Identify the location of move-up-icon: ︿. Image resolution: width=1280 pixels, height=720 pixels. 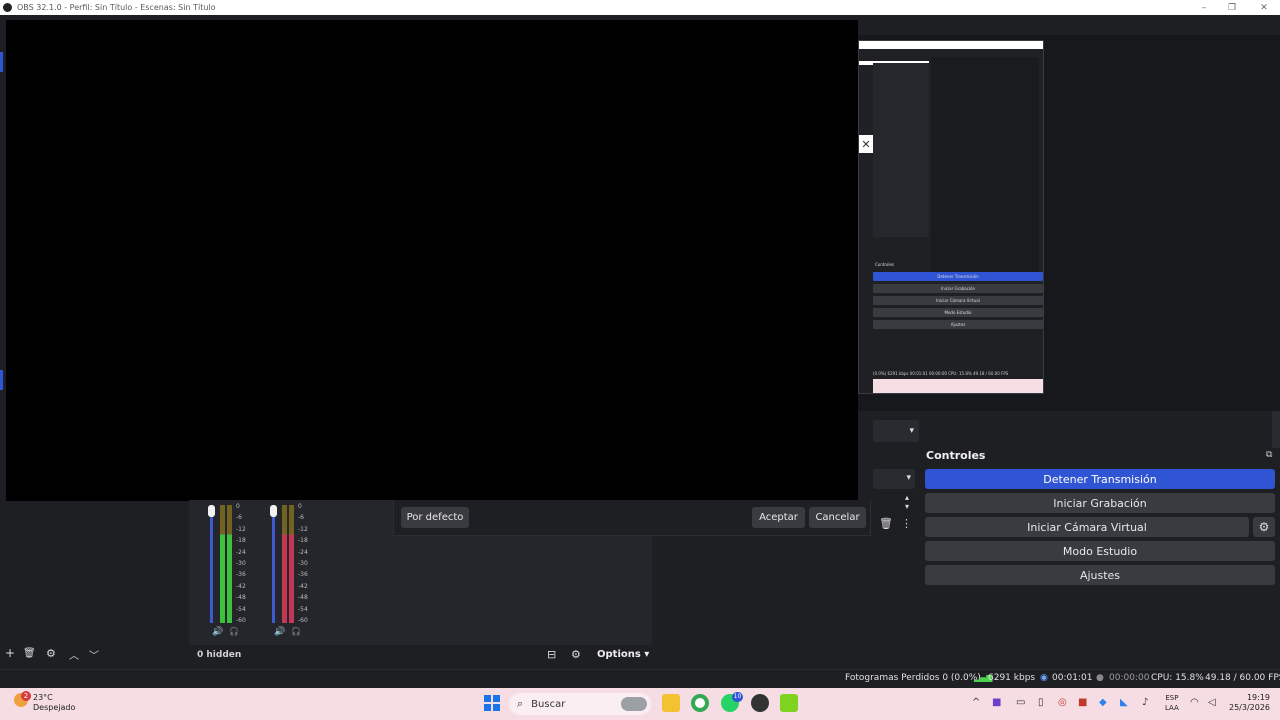
(74, 654).